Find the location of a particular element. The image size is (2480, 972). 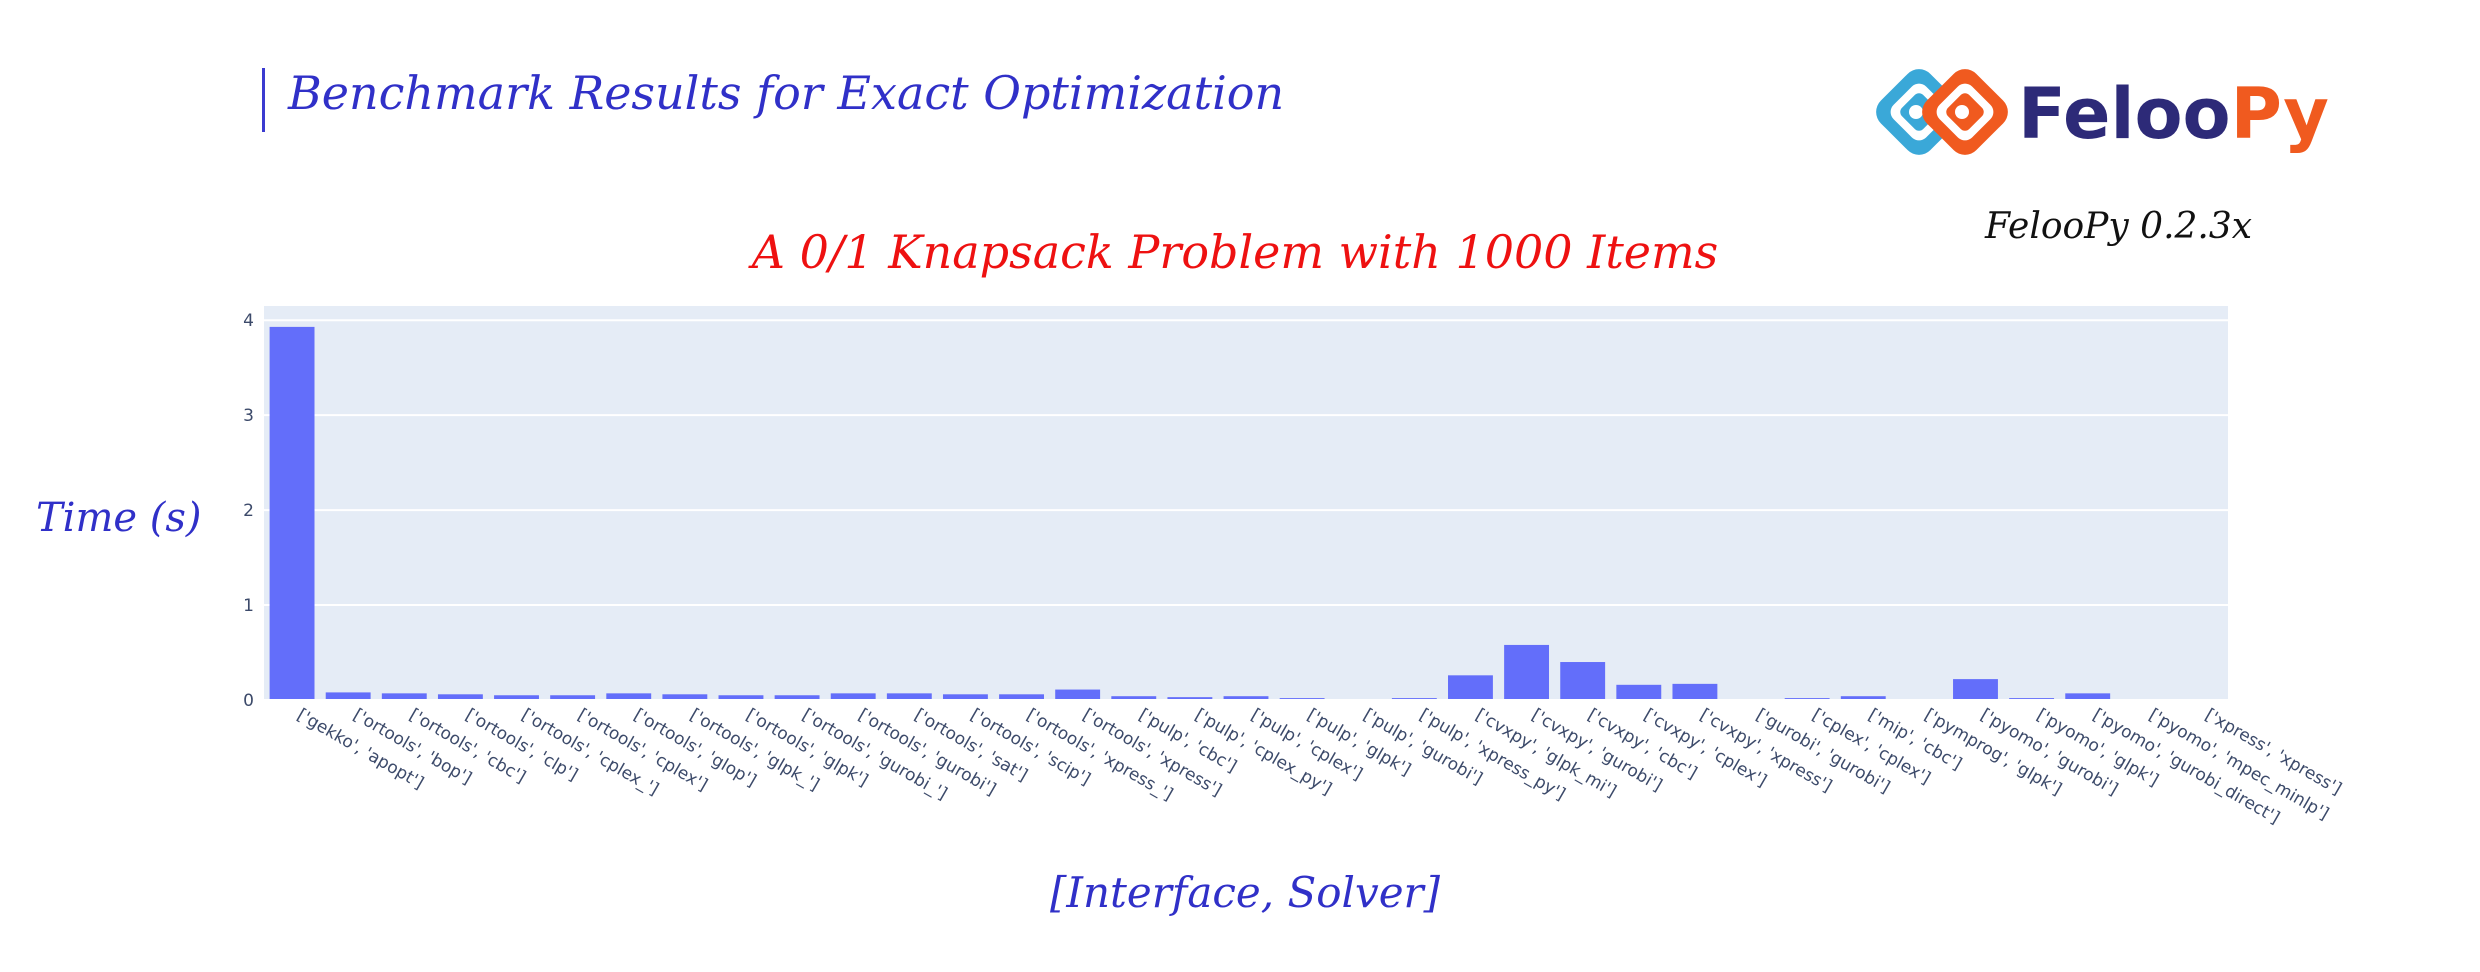

y-tick-label: 0 is located at coordinates (248, 701).